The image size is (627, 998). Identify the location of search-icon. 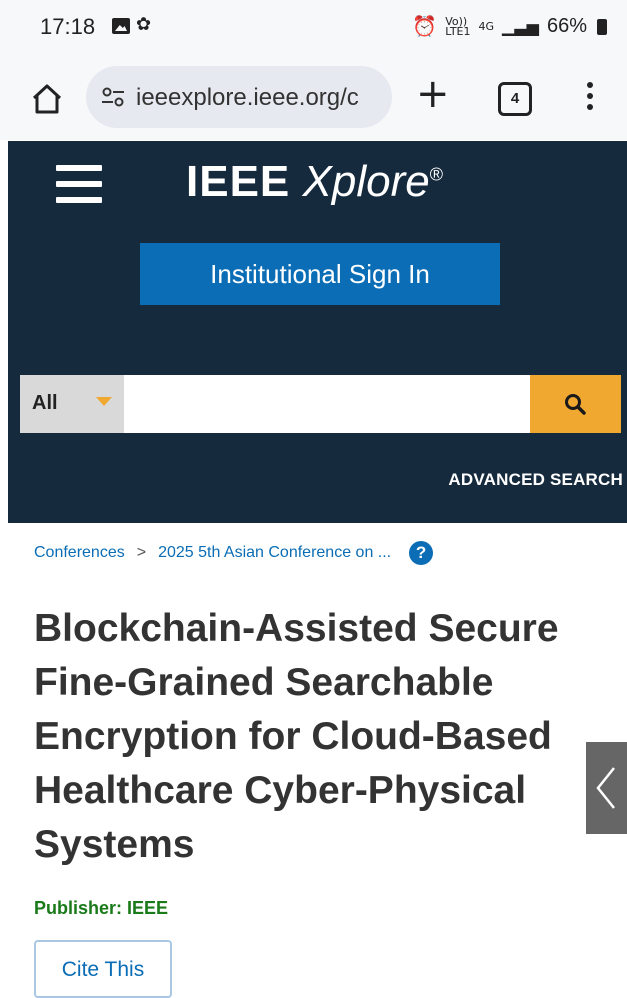
(575, 404).